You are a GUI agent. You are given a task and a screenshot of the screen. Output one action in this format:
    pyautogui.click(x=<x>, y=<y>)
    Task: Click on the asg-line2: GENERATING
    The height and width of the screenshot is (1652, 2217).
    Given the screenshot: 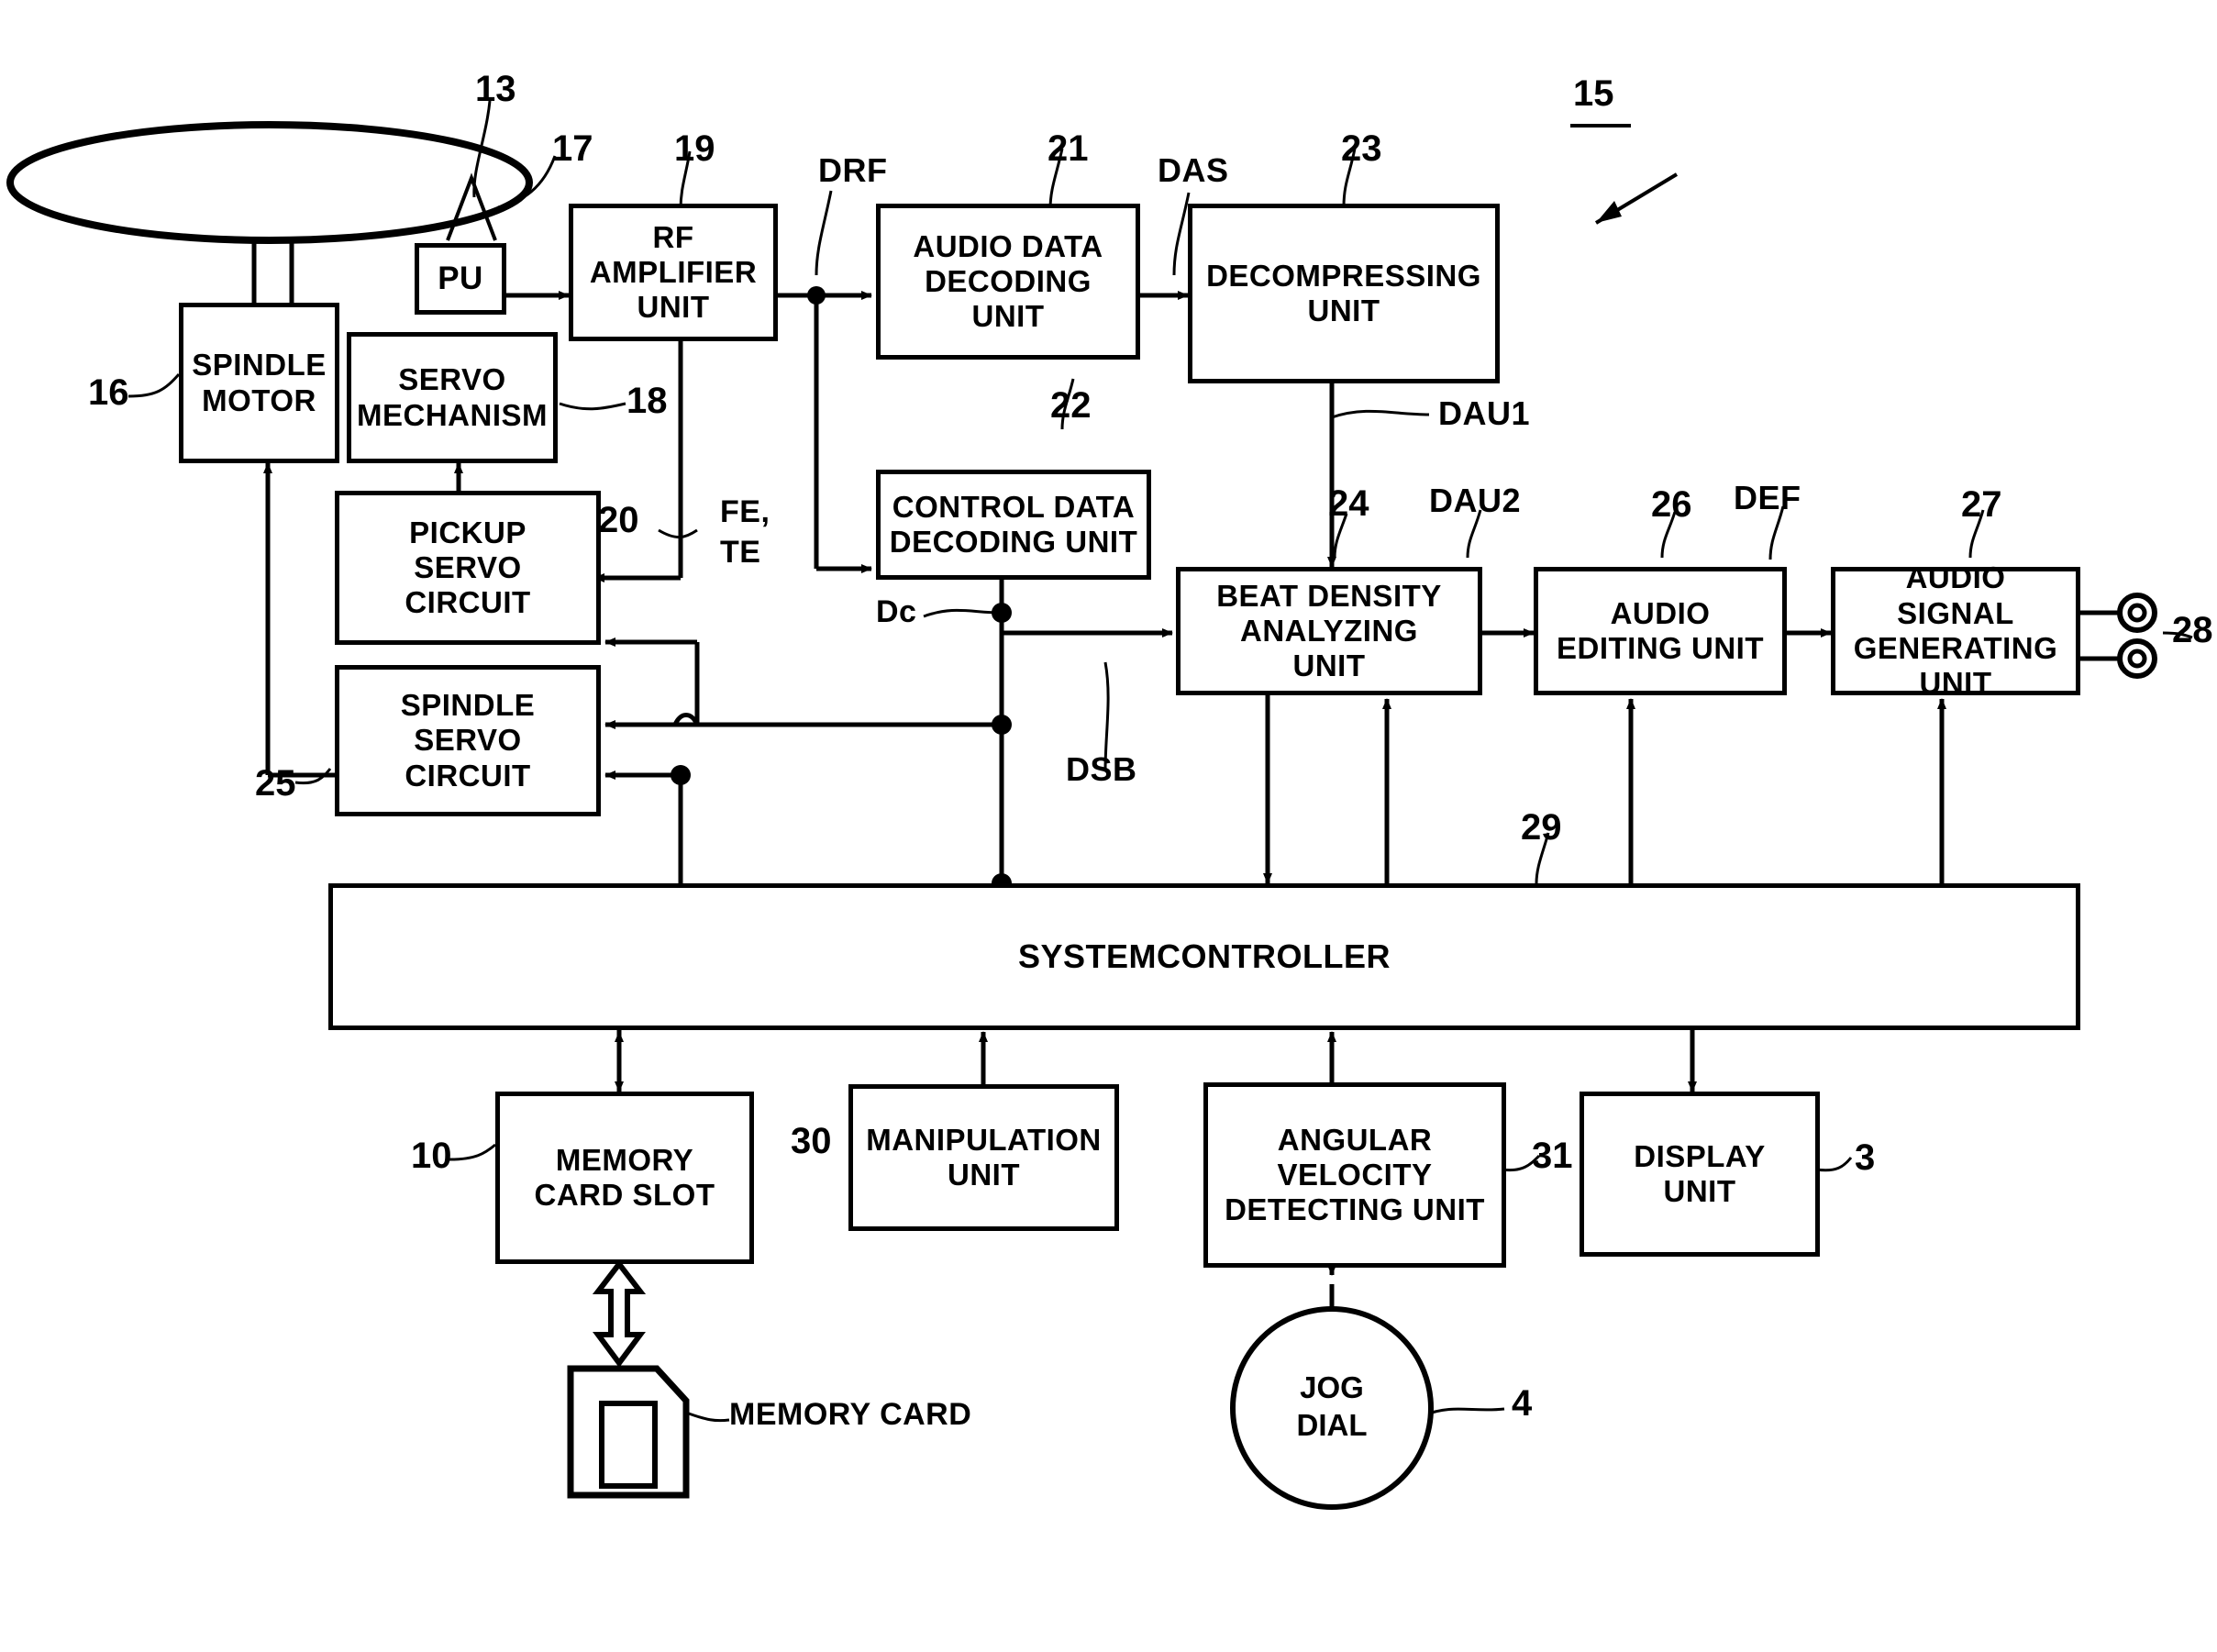 What is the action you would take?
    pyautogui.click(x=1956, y=648)
    